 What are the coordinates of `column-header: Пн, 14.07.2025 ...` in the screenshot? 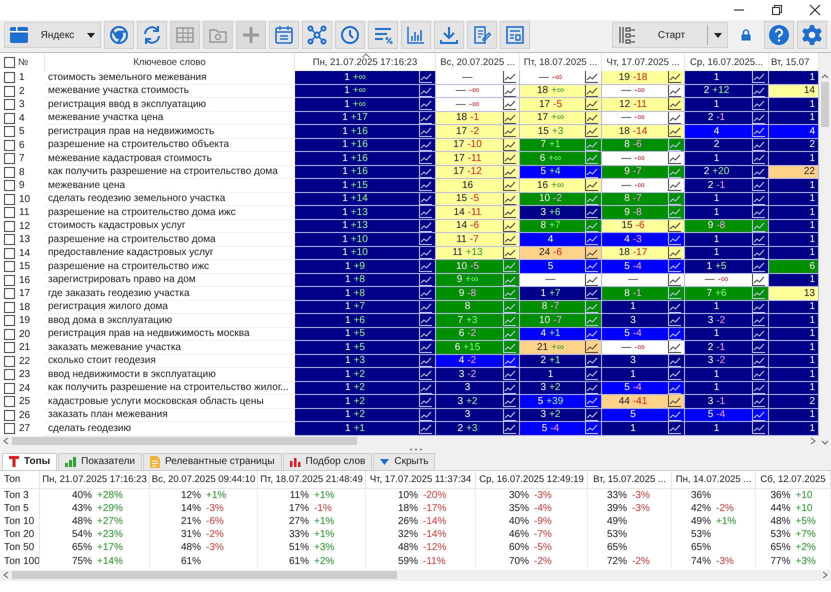 It's located at (714, 479).